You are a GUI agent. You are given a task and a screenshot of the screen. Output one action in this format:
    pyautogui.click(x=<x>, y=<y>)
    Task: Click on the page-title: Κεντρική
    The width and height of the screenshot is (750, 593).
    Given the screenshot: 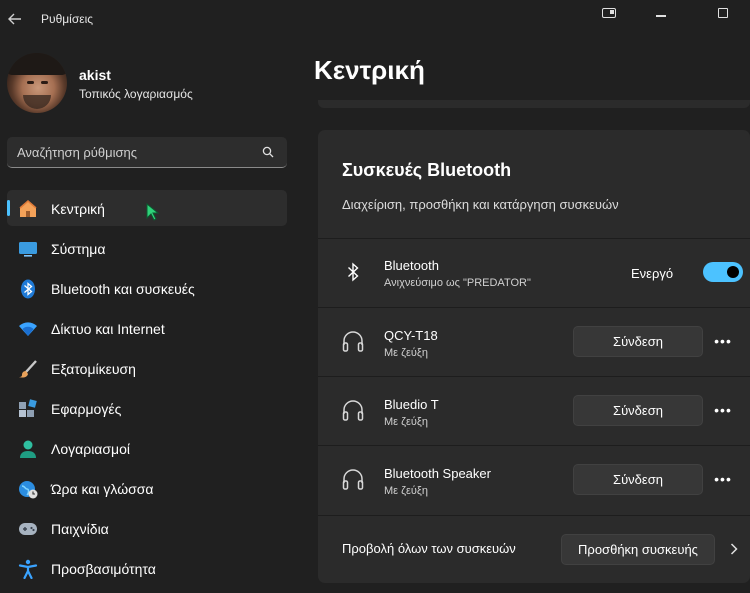 What is the action you would take?
    pyautogui.click(x=369, y=70)
    